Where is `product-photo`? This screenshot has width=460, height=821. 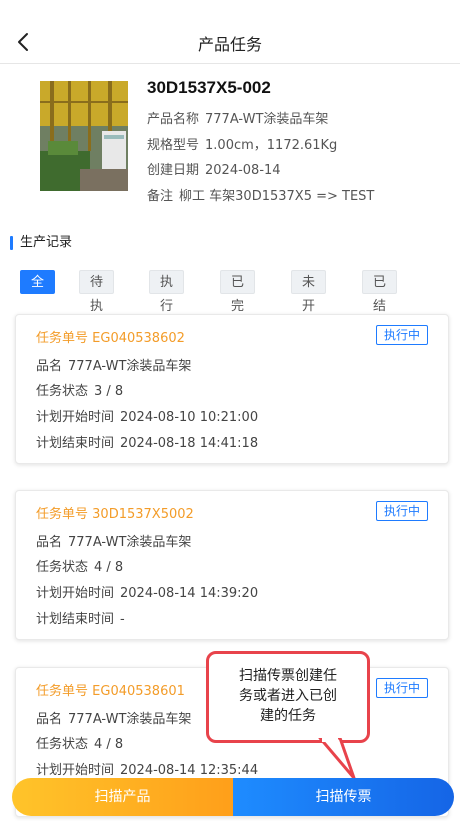
product-photo is located at coordinates (84, 136).